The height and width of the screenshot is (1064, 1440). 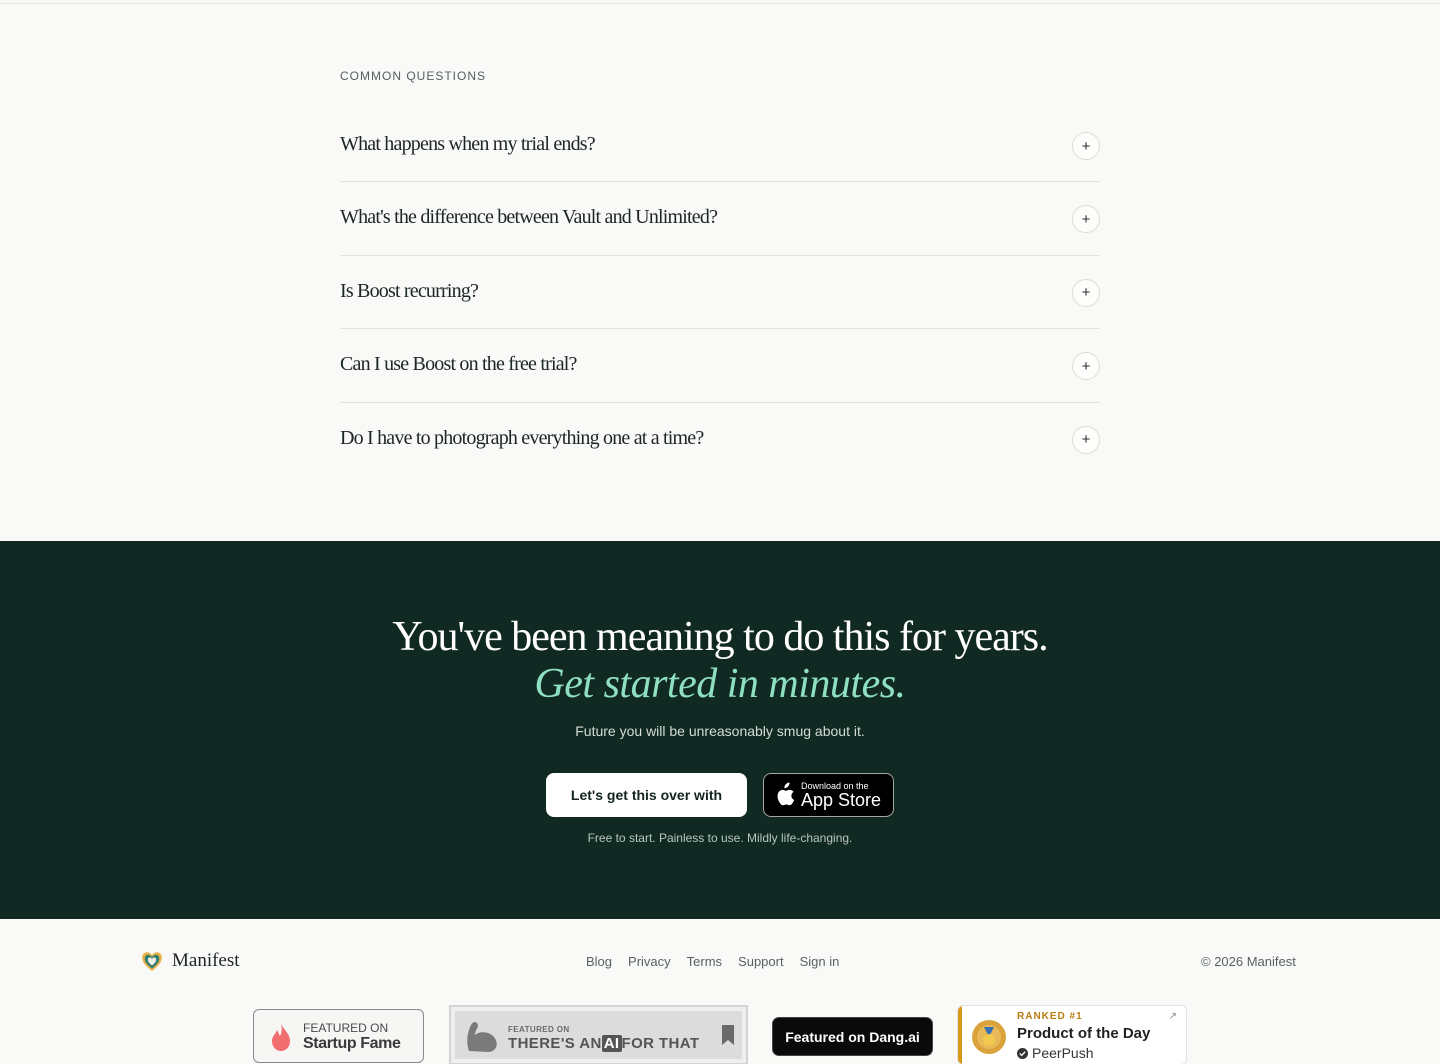 I want to click on theres-an-ai-for-that-badge: FEATURED ON THERE'S AN AI FOR THAT, so click(x=598, y=1034).